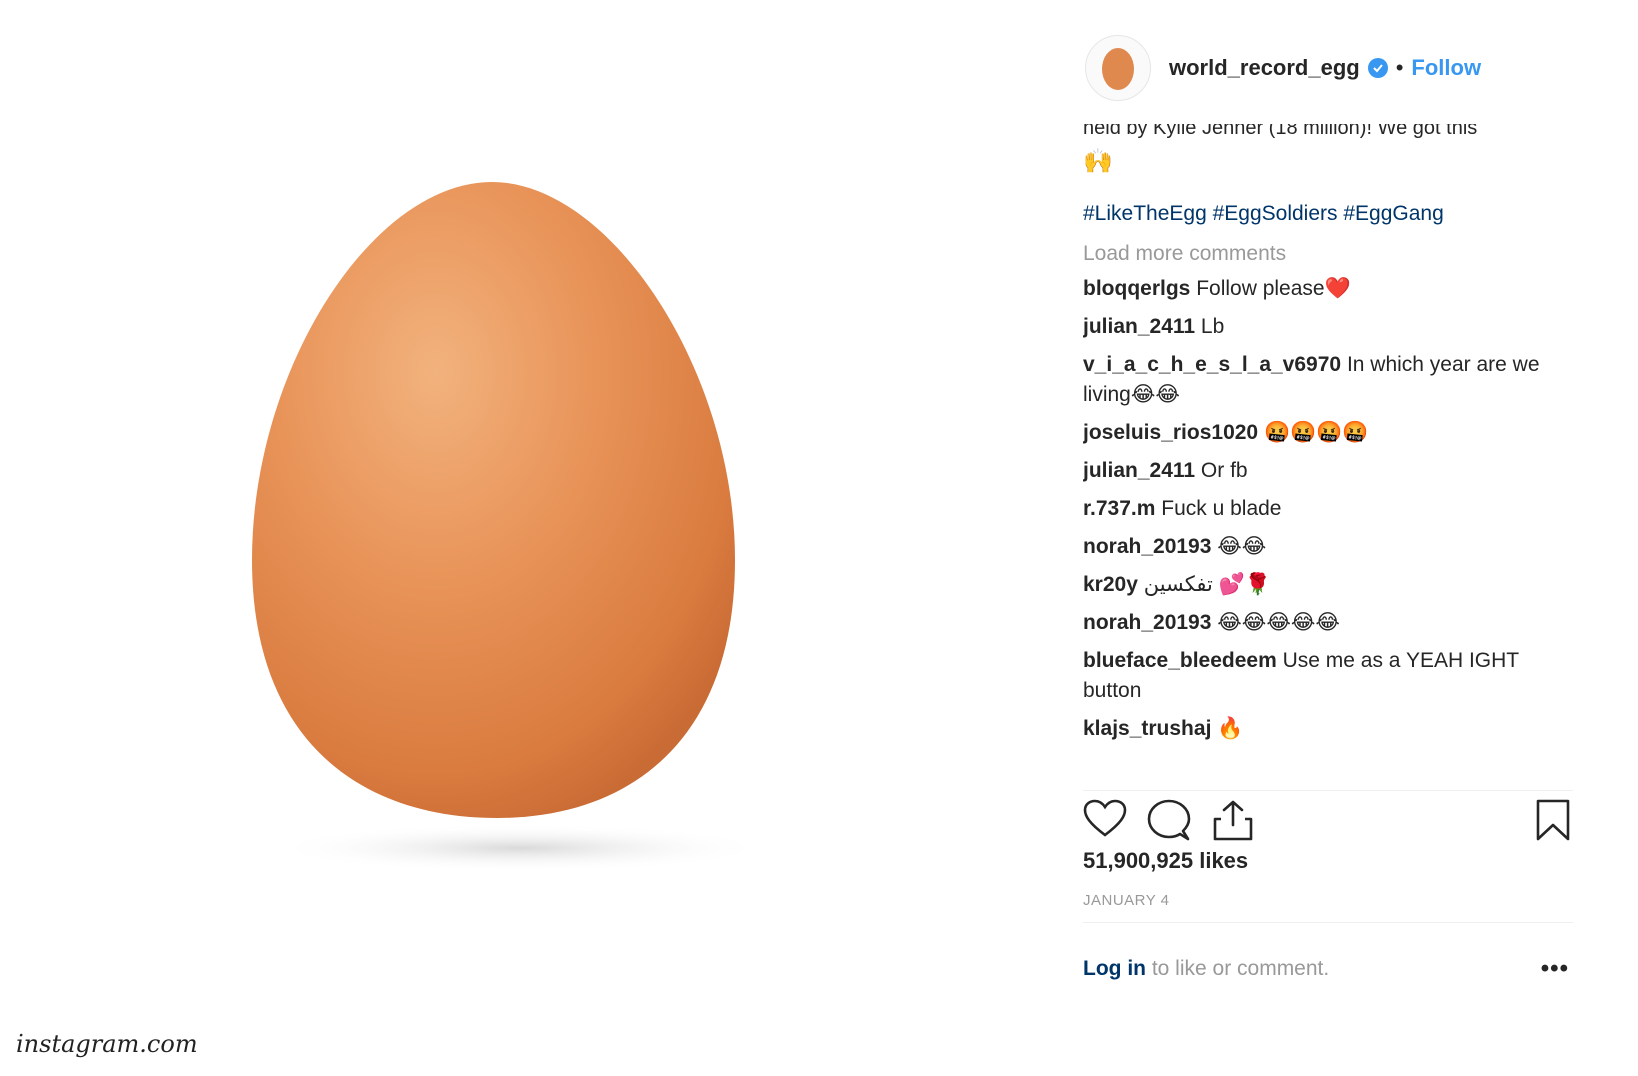 This screenshot has width=1638, height=1076. I want to click on hashtags: #LikeTheEgg #EggSoldiers #EggGang, so click(1323, 214).